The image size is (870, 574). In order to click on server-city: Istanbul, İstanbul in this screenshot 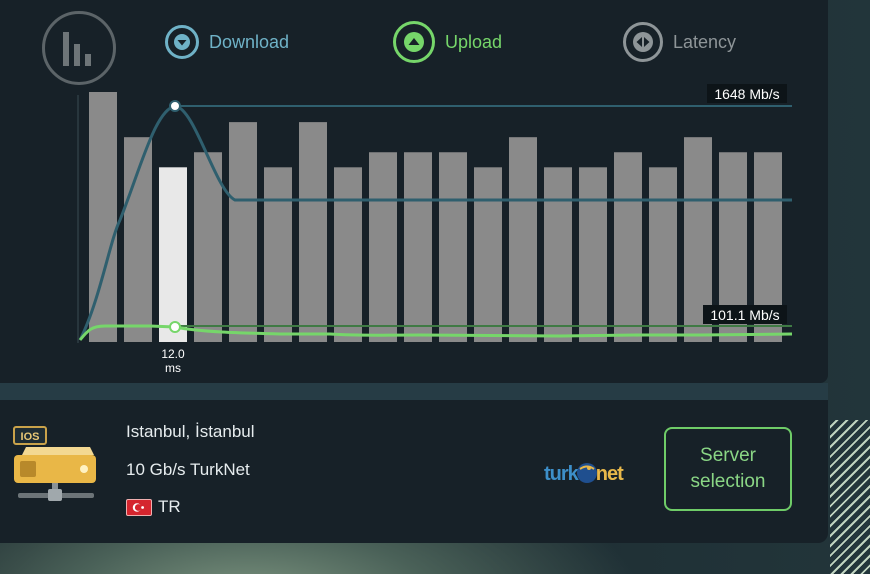, I will do `click(190, 431)`.